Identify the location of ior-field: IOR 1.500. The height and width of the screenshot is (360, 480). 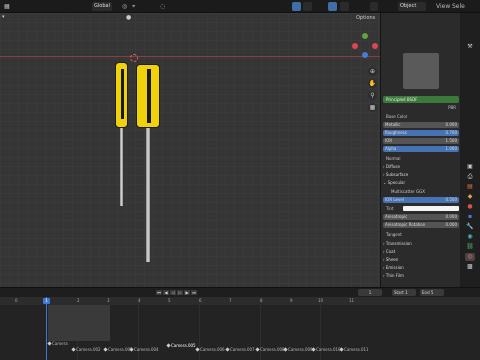
(421, 141).